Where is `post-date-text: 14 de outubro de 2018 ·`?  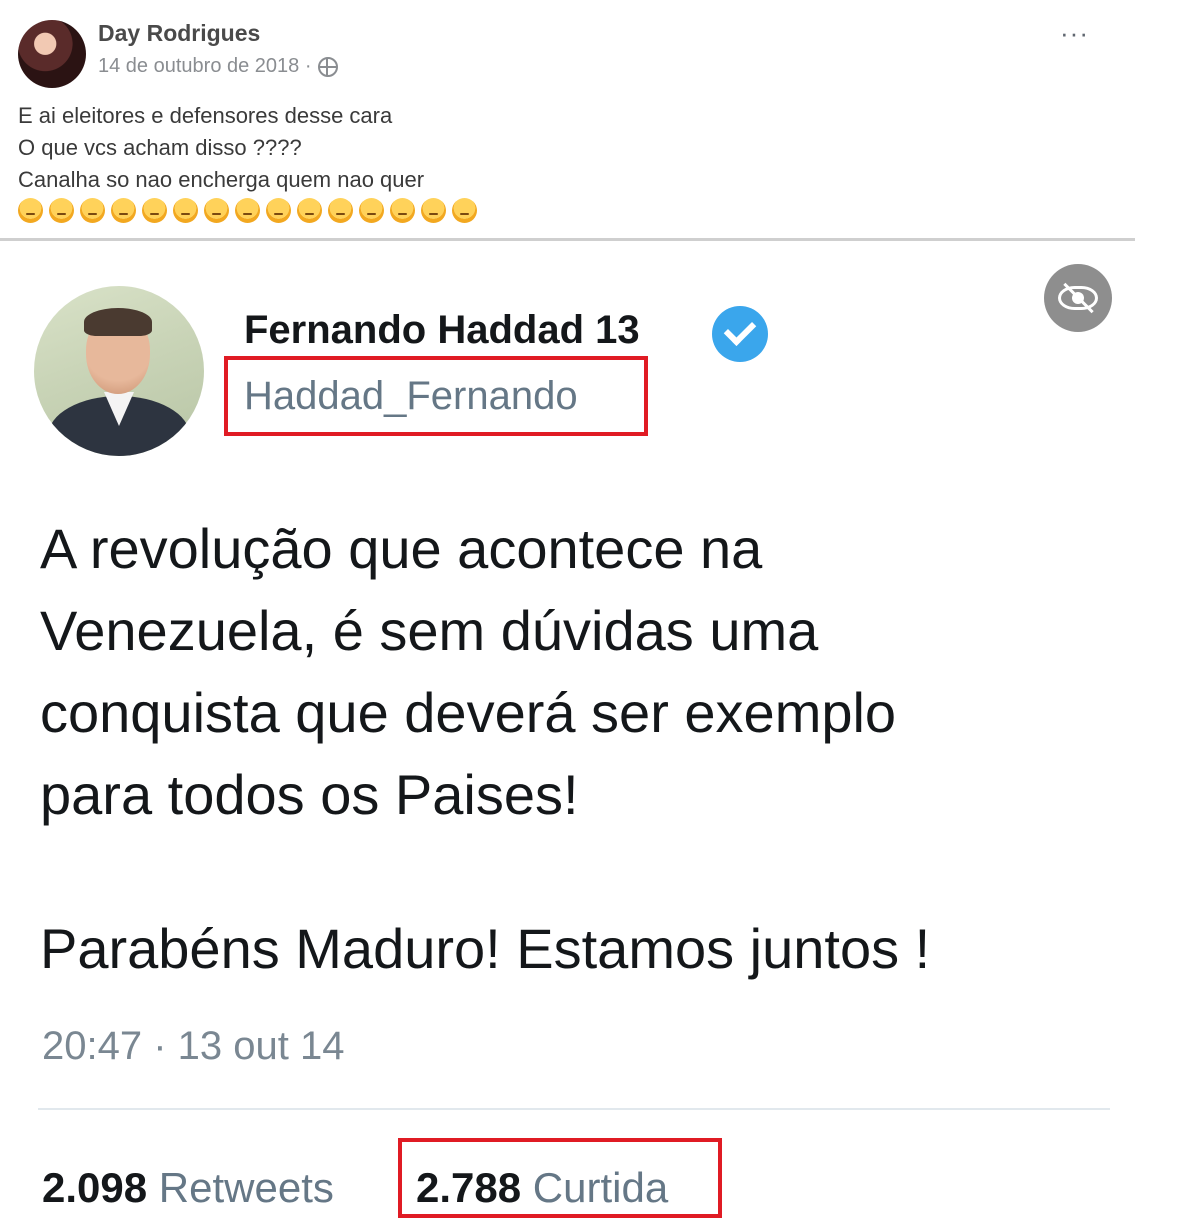
post-date-text: 14 de outubro de 2018 · is located at coordinates (205, 66).